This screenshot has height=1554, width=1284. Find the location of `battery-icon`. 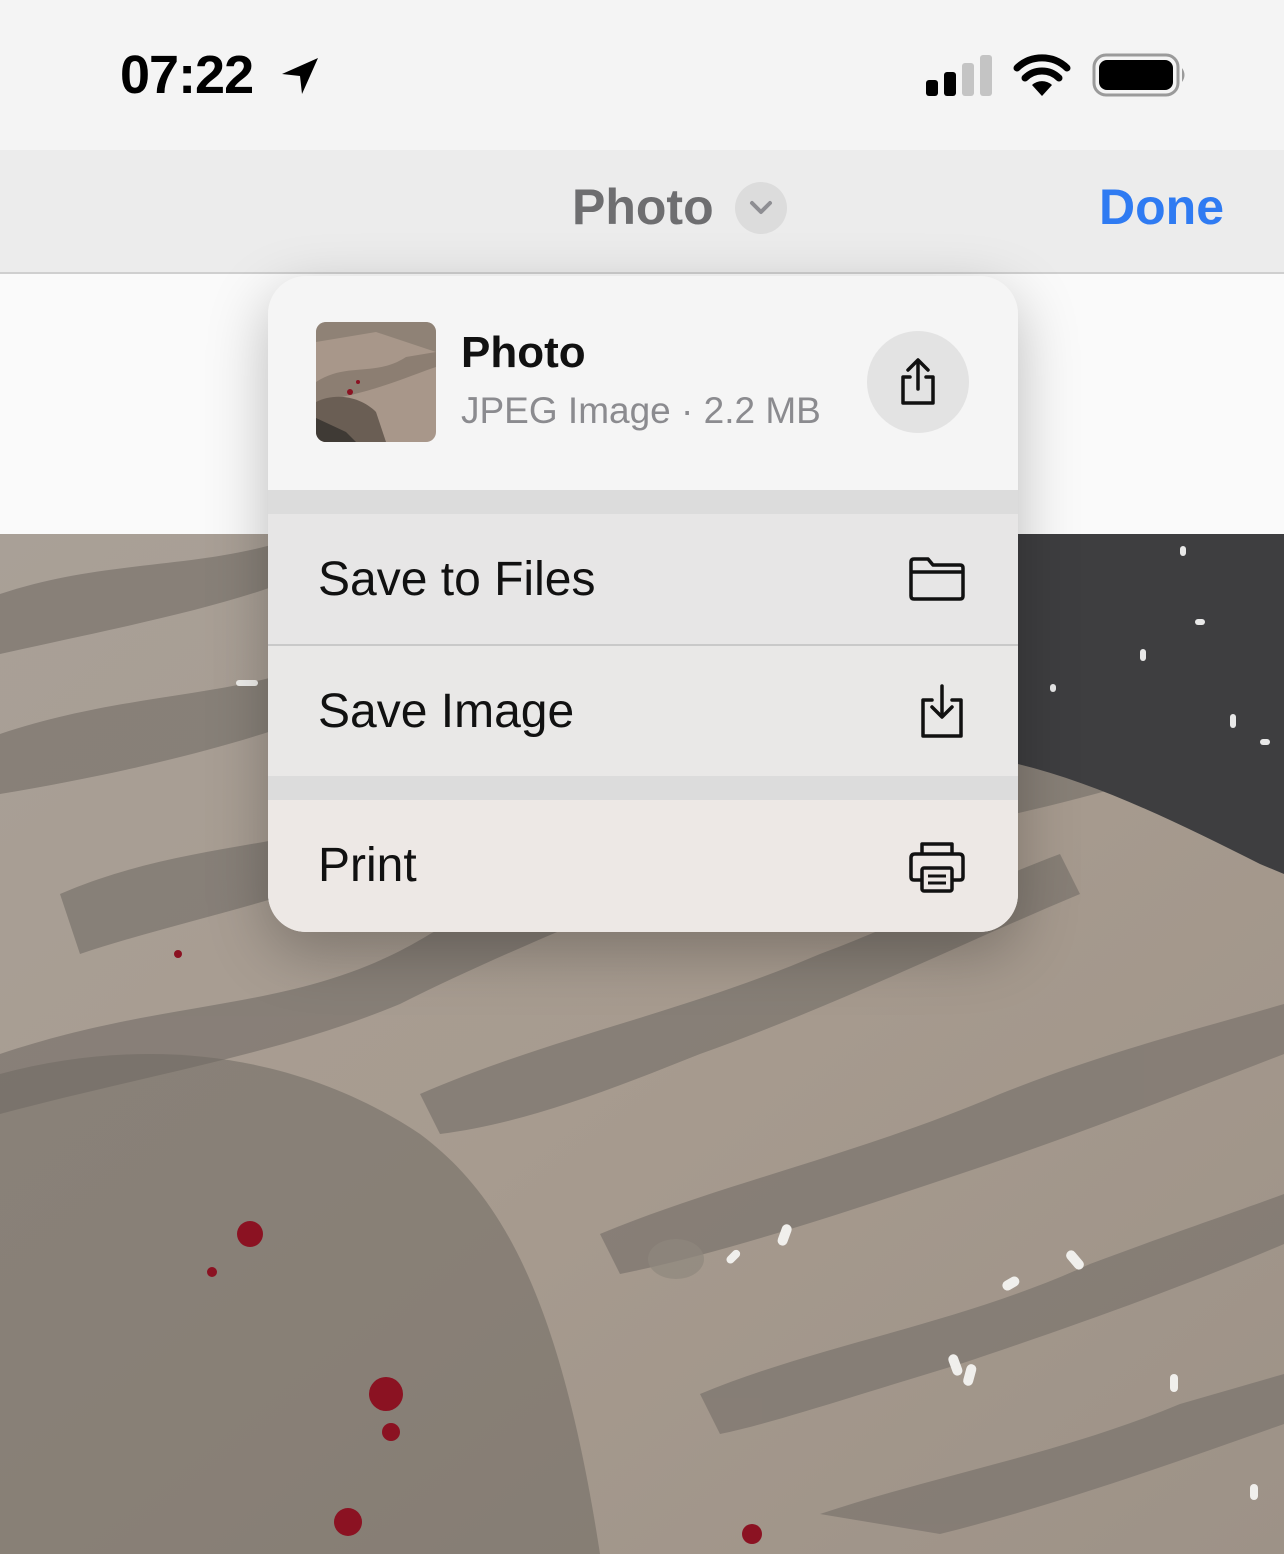

battery-icon is located at coordinates (1138, 75).